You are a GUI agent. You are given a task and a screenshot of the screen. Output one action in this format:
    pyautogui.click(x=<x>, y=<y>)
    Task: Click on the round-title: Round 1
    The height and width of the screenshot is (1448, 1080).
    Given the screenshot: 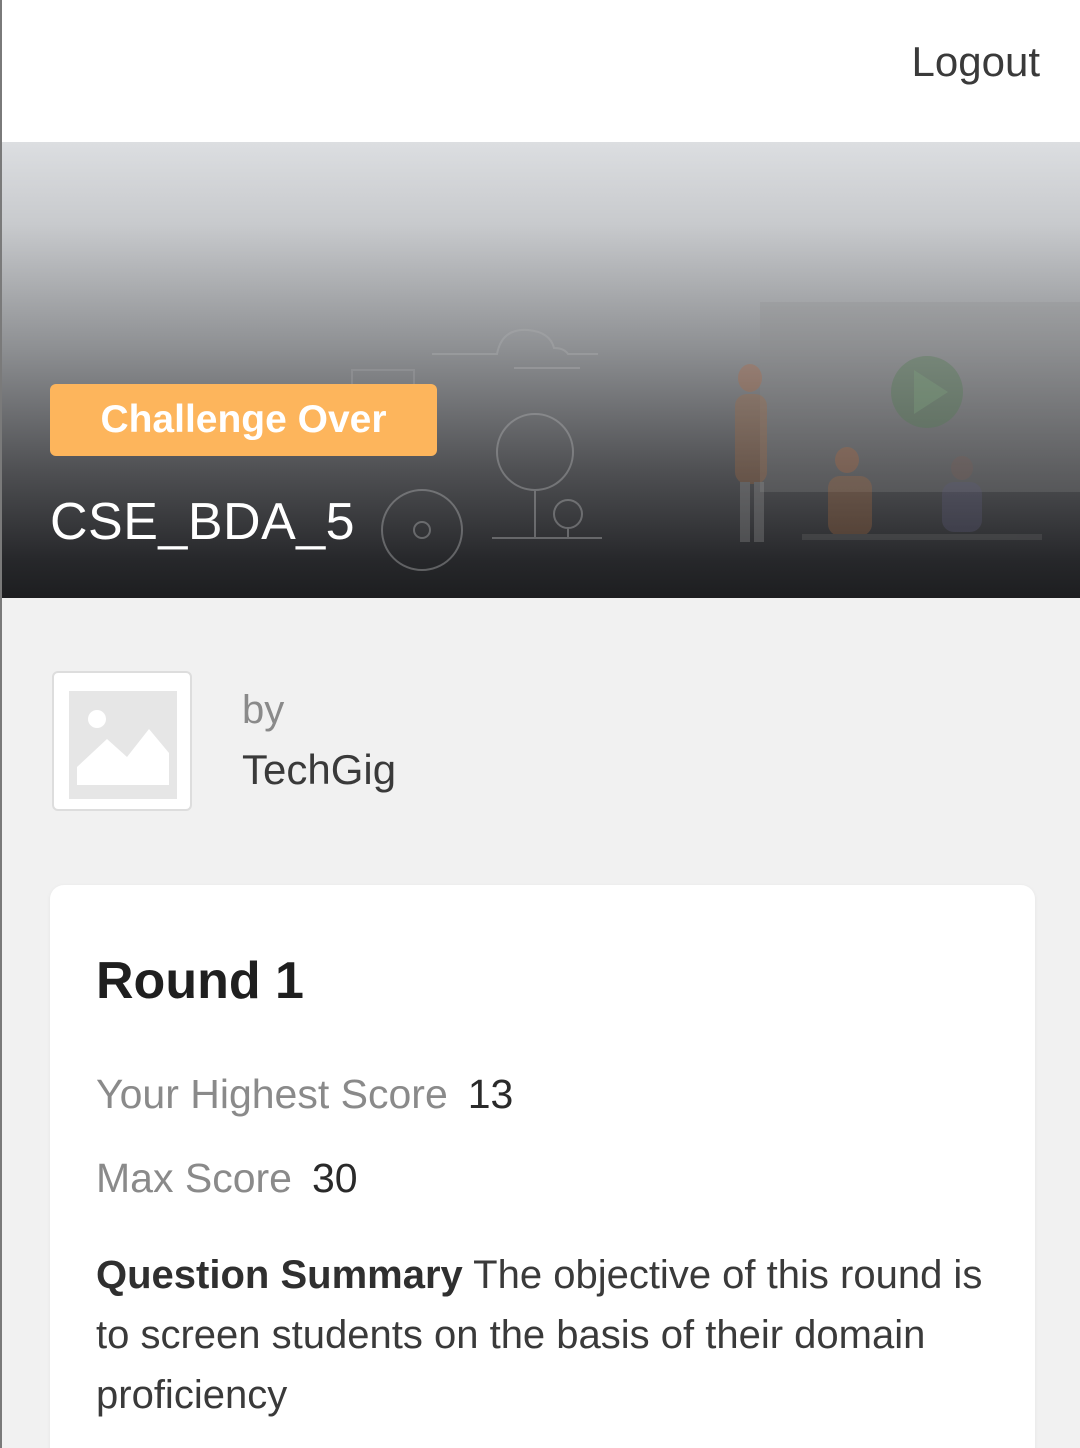 What is the action you would take?
    pyautogui.click(x=200, y=981)
    